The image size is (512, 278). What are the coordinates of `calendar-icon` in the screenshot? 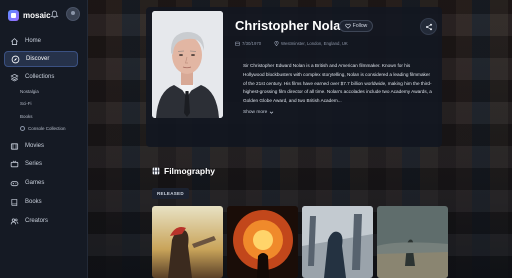 It's located at (237, 43).